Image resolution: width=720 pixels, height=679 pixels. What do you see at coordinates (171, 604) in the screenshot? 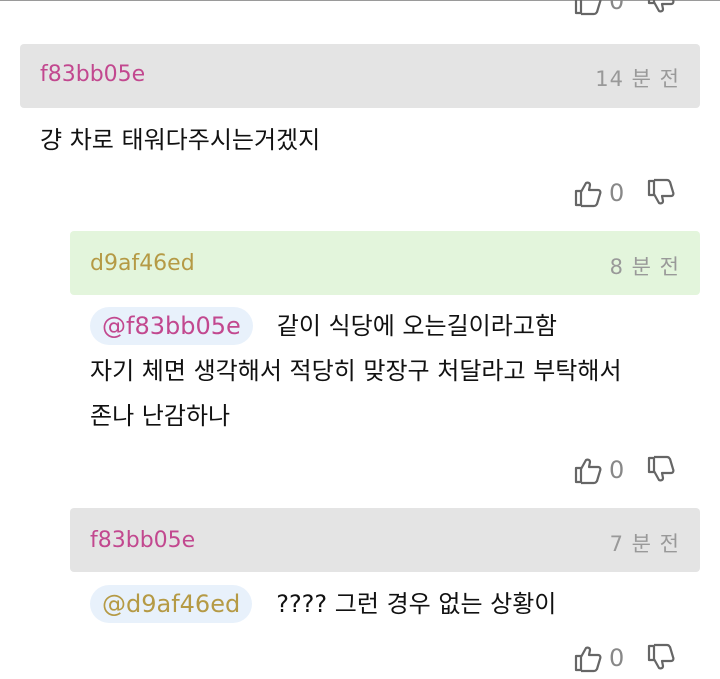
I see `mention-chip: @d9af46ed` at bounding box center [171, 604].